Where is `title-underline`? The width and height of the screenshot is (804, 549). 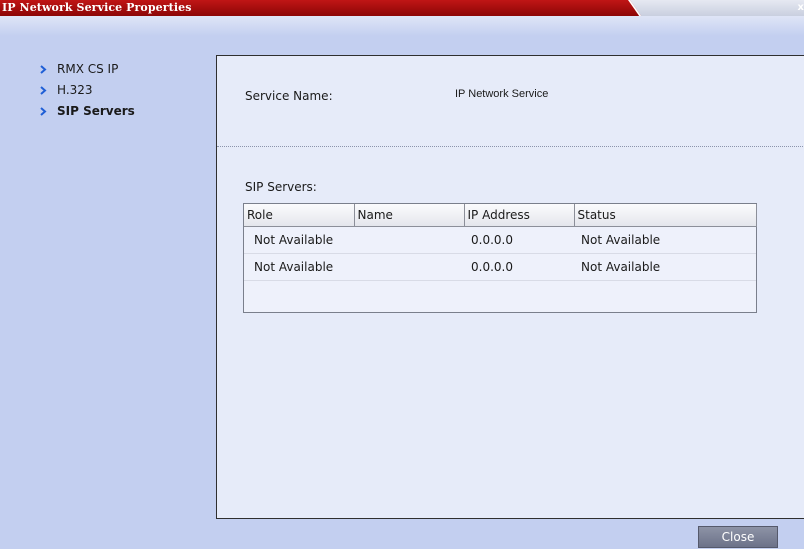
title-underline is located at coordinates (402, 26).